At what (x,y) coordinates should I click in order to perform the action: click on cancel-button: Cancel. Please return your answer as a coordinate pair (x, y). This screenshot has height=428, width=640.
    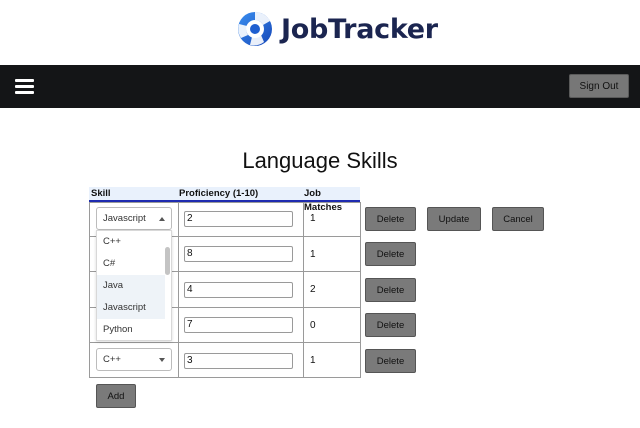
    Looking at the image, I should click on (518, 219).